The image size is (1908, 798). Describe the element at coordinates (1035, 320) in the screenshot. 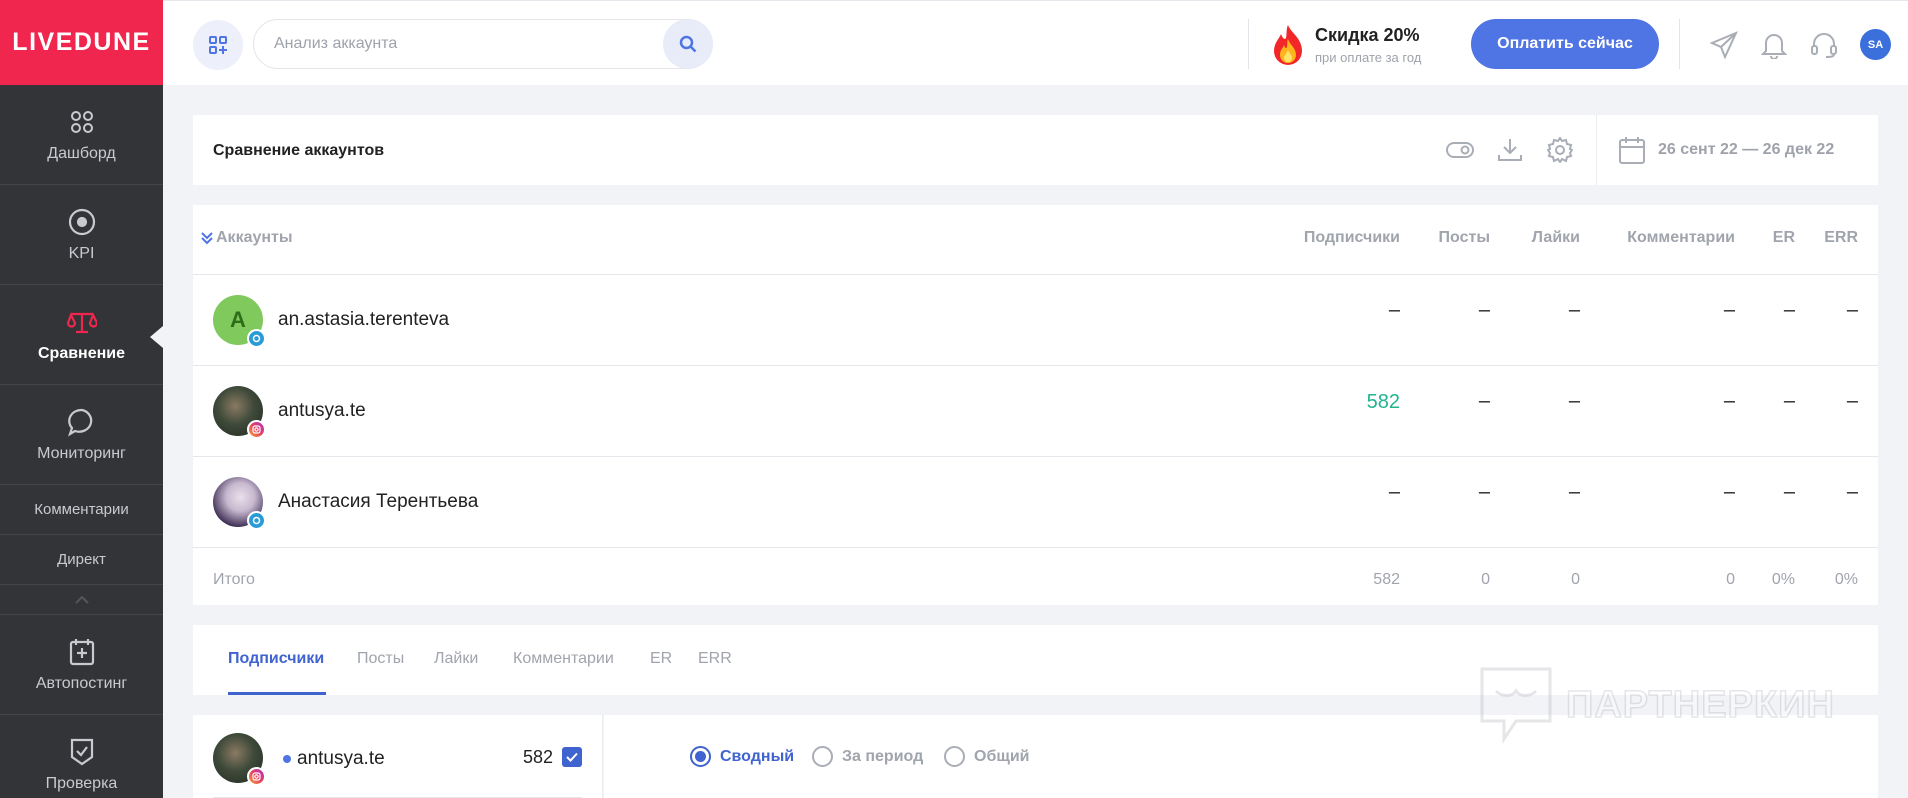

I see `table-row: A an.astasia.terenteva – – – – – –` at that location.